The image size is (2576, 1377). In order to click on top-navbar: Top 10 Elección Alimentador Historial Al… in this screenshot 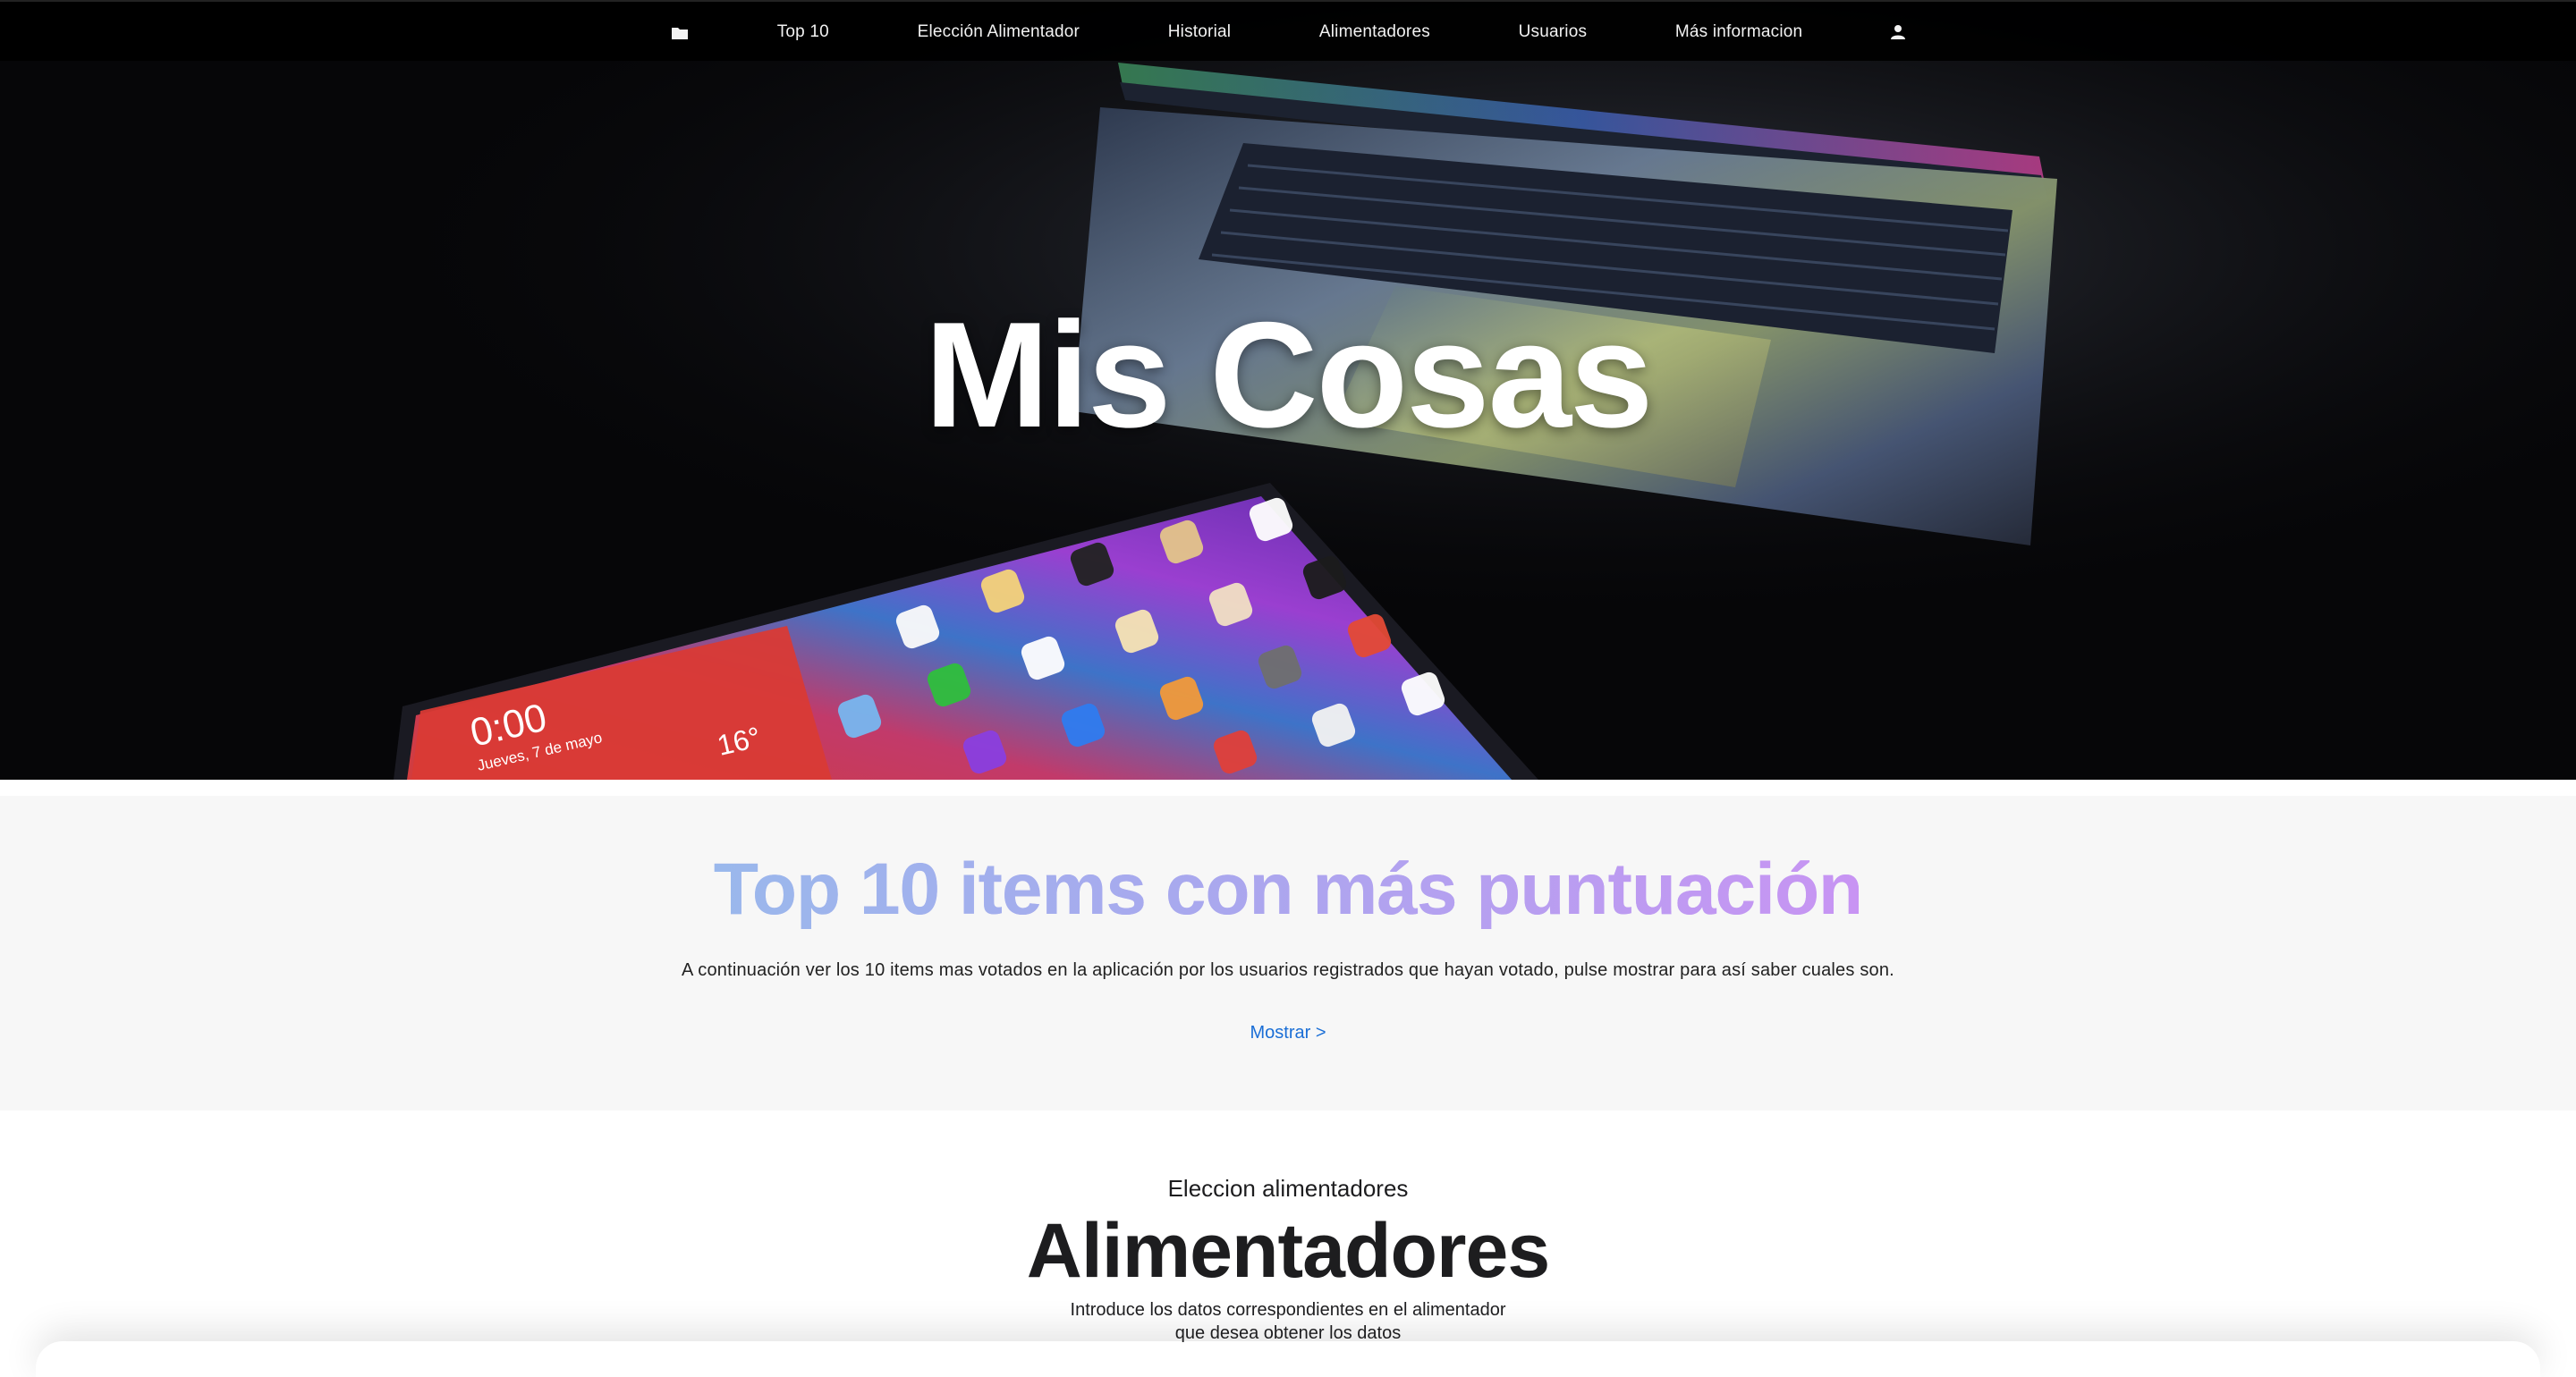, I will do `click(1288, 30)`.